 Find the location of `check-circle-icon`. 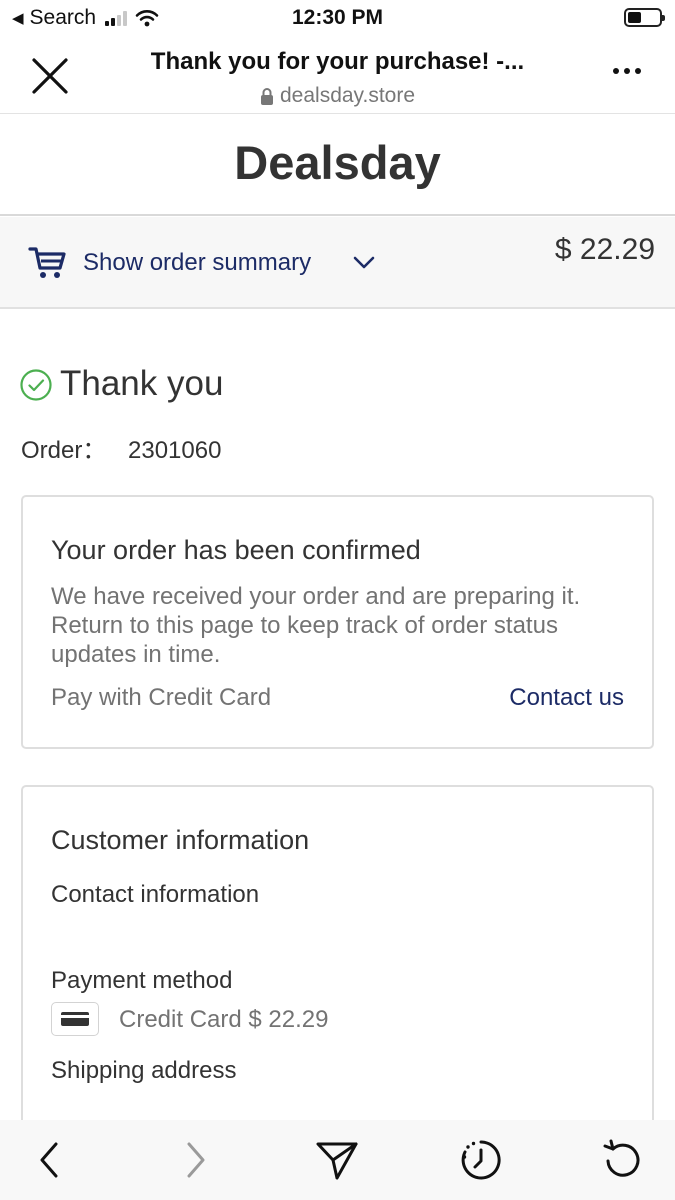

check-circle-icon is located at coordinates (36, 385).